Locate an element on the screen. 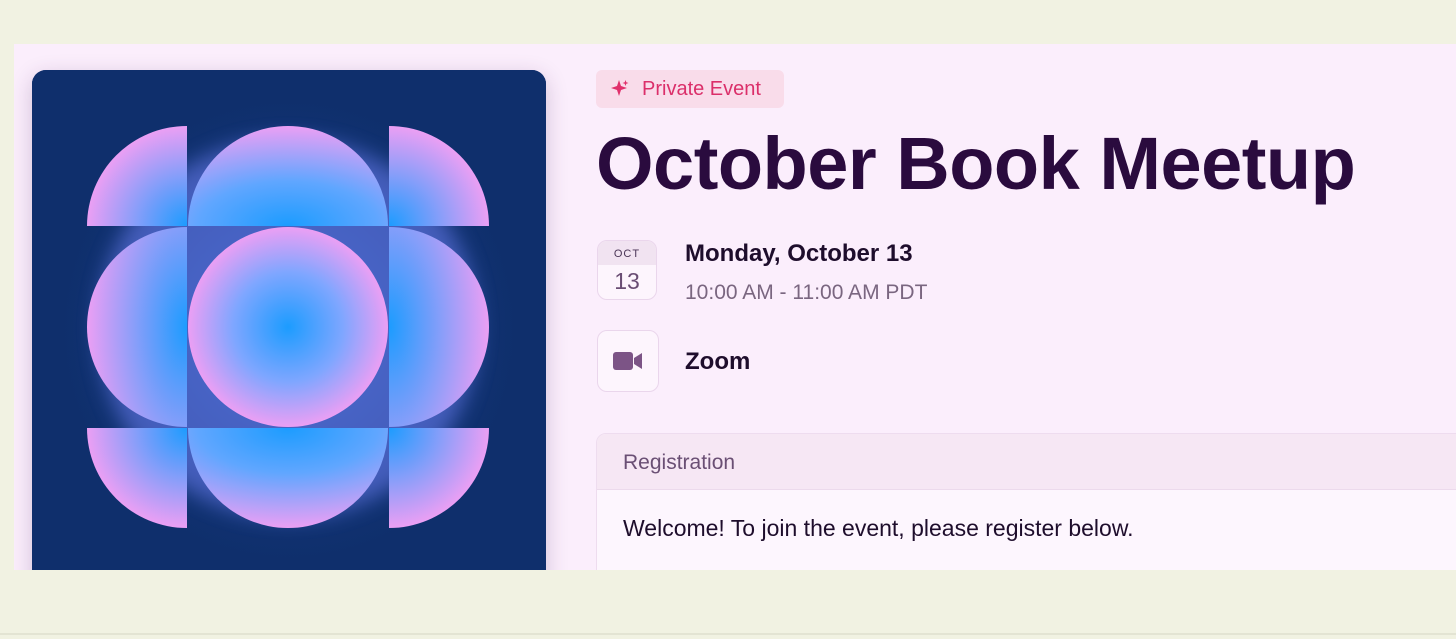  date-month: OCT is located at coordinates (627, 253).